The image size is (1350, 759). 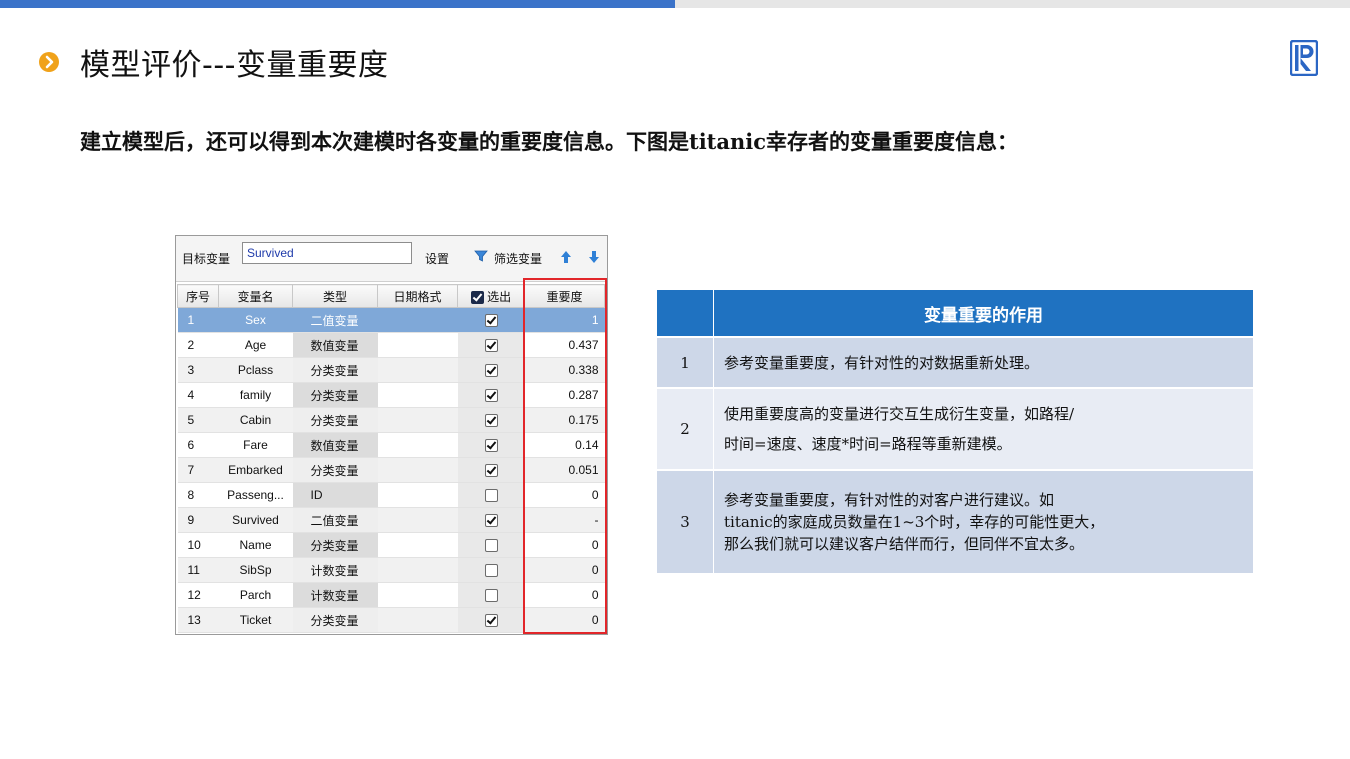 I want to click on variable-name: Parch, so click(x=255, y=595).